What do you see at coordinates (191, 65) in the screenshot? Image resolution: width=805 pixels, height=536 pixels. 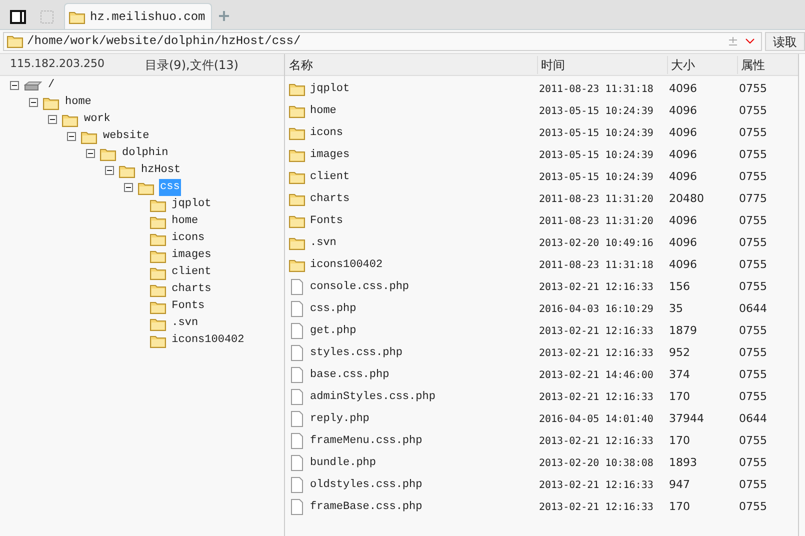 I see `item-count: 目录(9),文件(13)` at bounding box center [191, 65].